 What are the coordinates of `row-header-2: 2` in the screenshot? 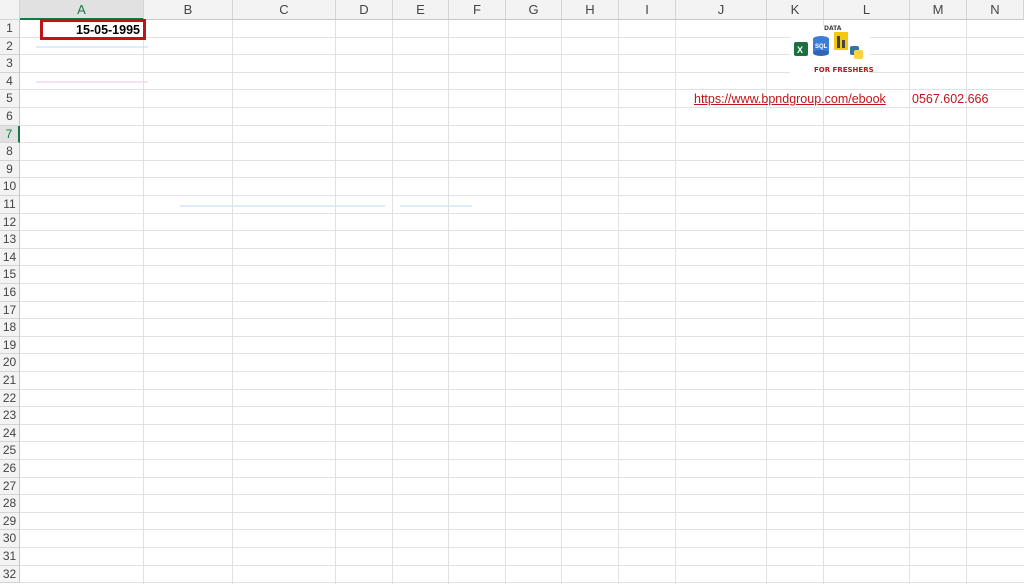 It's located at (10, 46).